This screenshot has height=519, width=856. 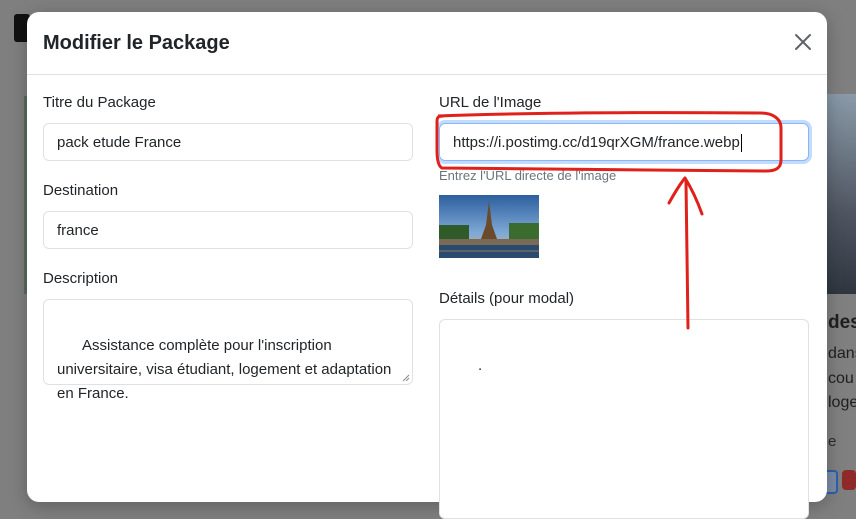 What do you see at coordinates (841, 194) in the screenshot?
I see `background-card-image-right` at bounding box center [841, 194].